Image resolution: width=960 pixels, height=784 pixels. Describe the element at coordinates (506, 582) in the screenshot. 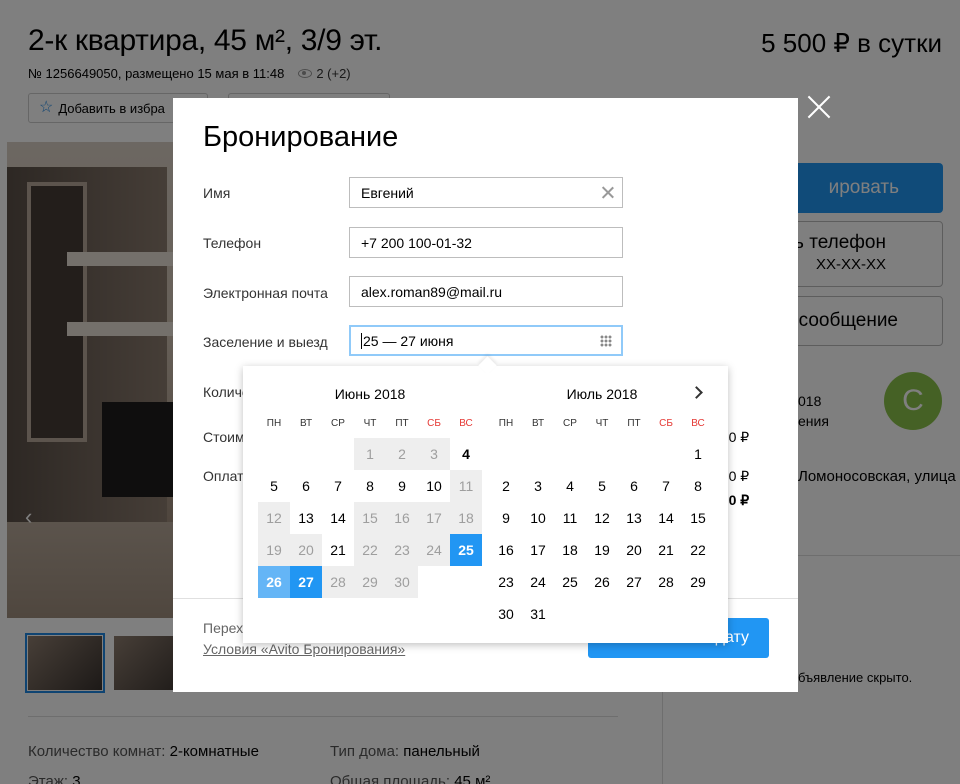

I see `calendar-day: 23` at that location.